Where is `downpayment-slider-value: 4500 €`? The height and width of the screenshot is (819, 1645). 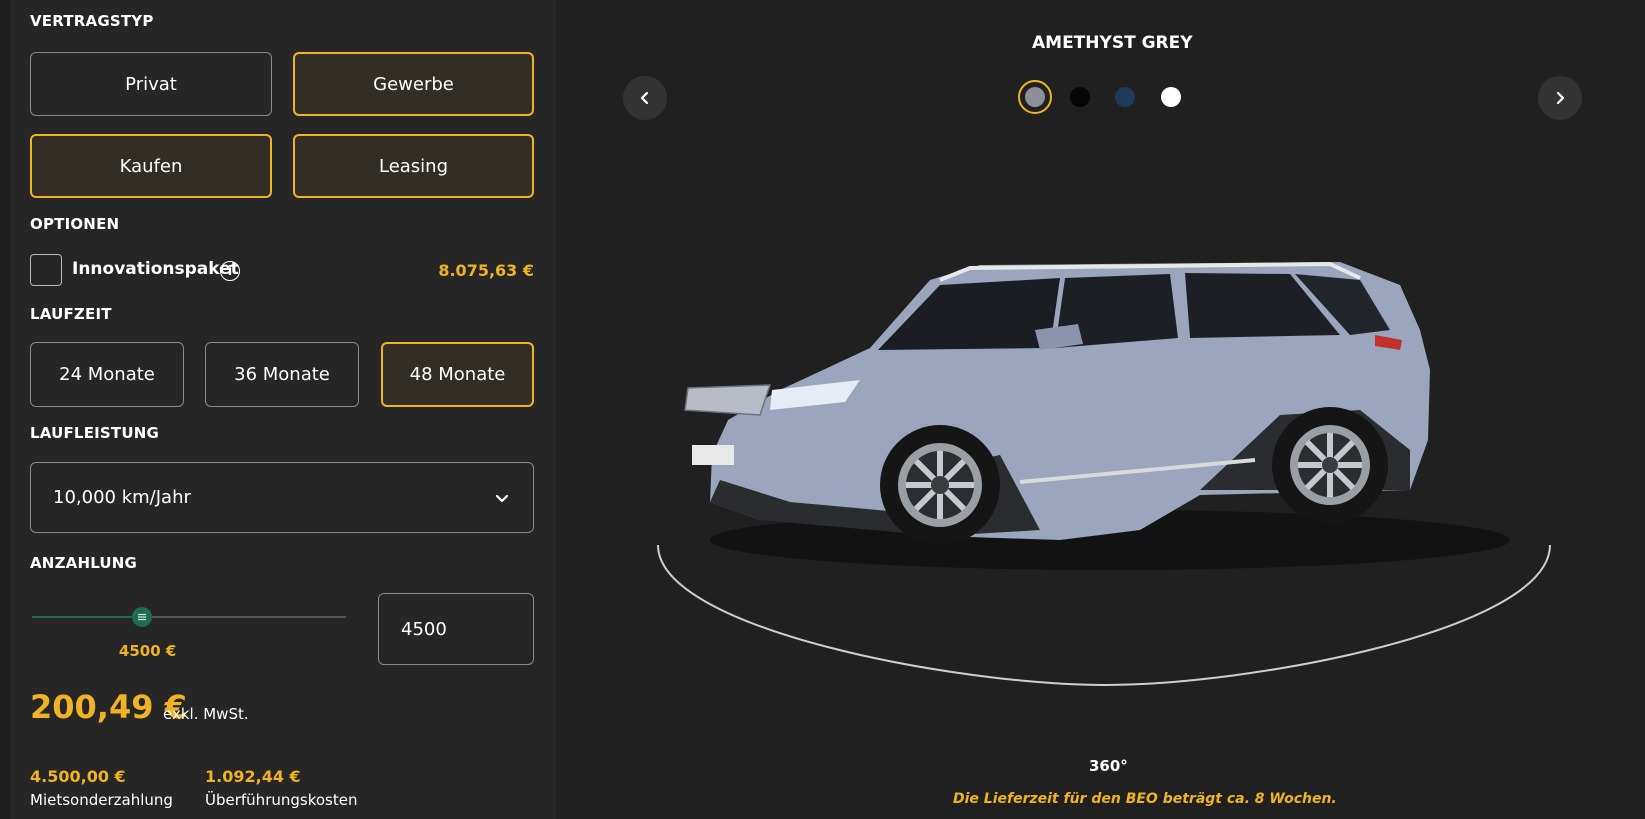
downpayment-slider-value: 4500 € is located at coordinates (147, 651).